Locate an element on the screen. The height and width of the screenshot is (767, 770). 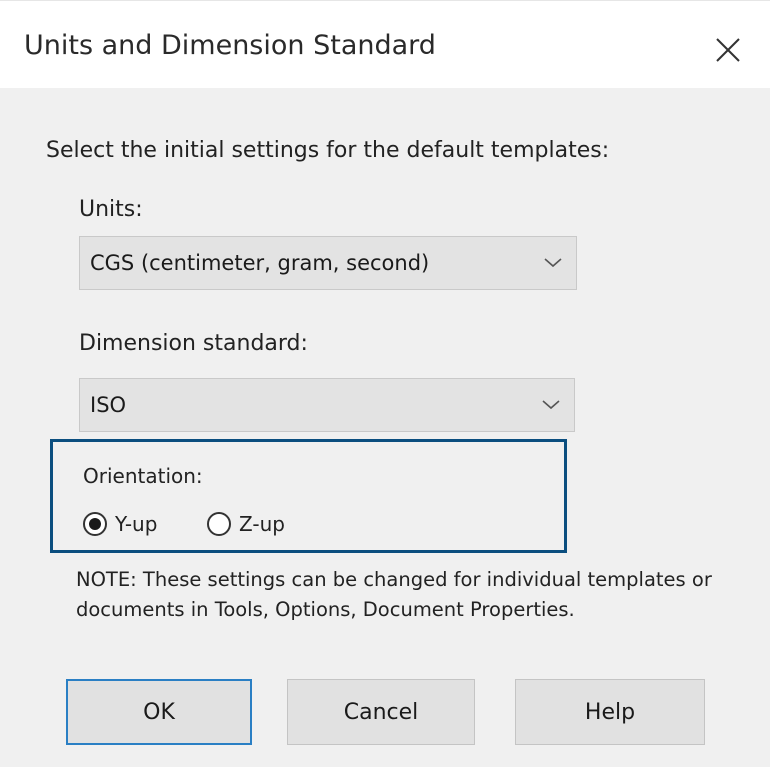
units-label: Units: is located at coordinates (111, 209).